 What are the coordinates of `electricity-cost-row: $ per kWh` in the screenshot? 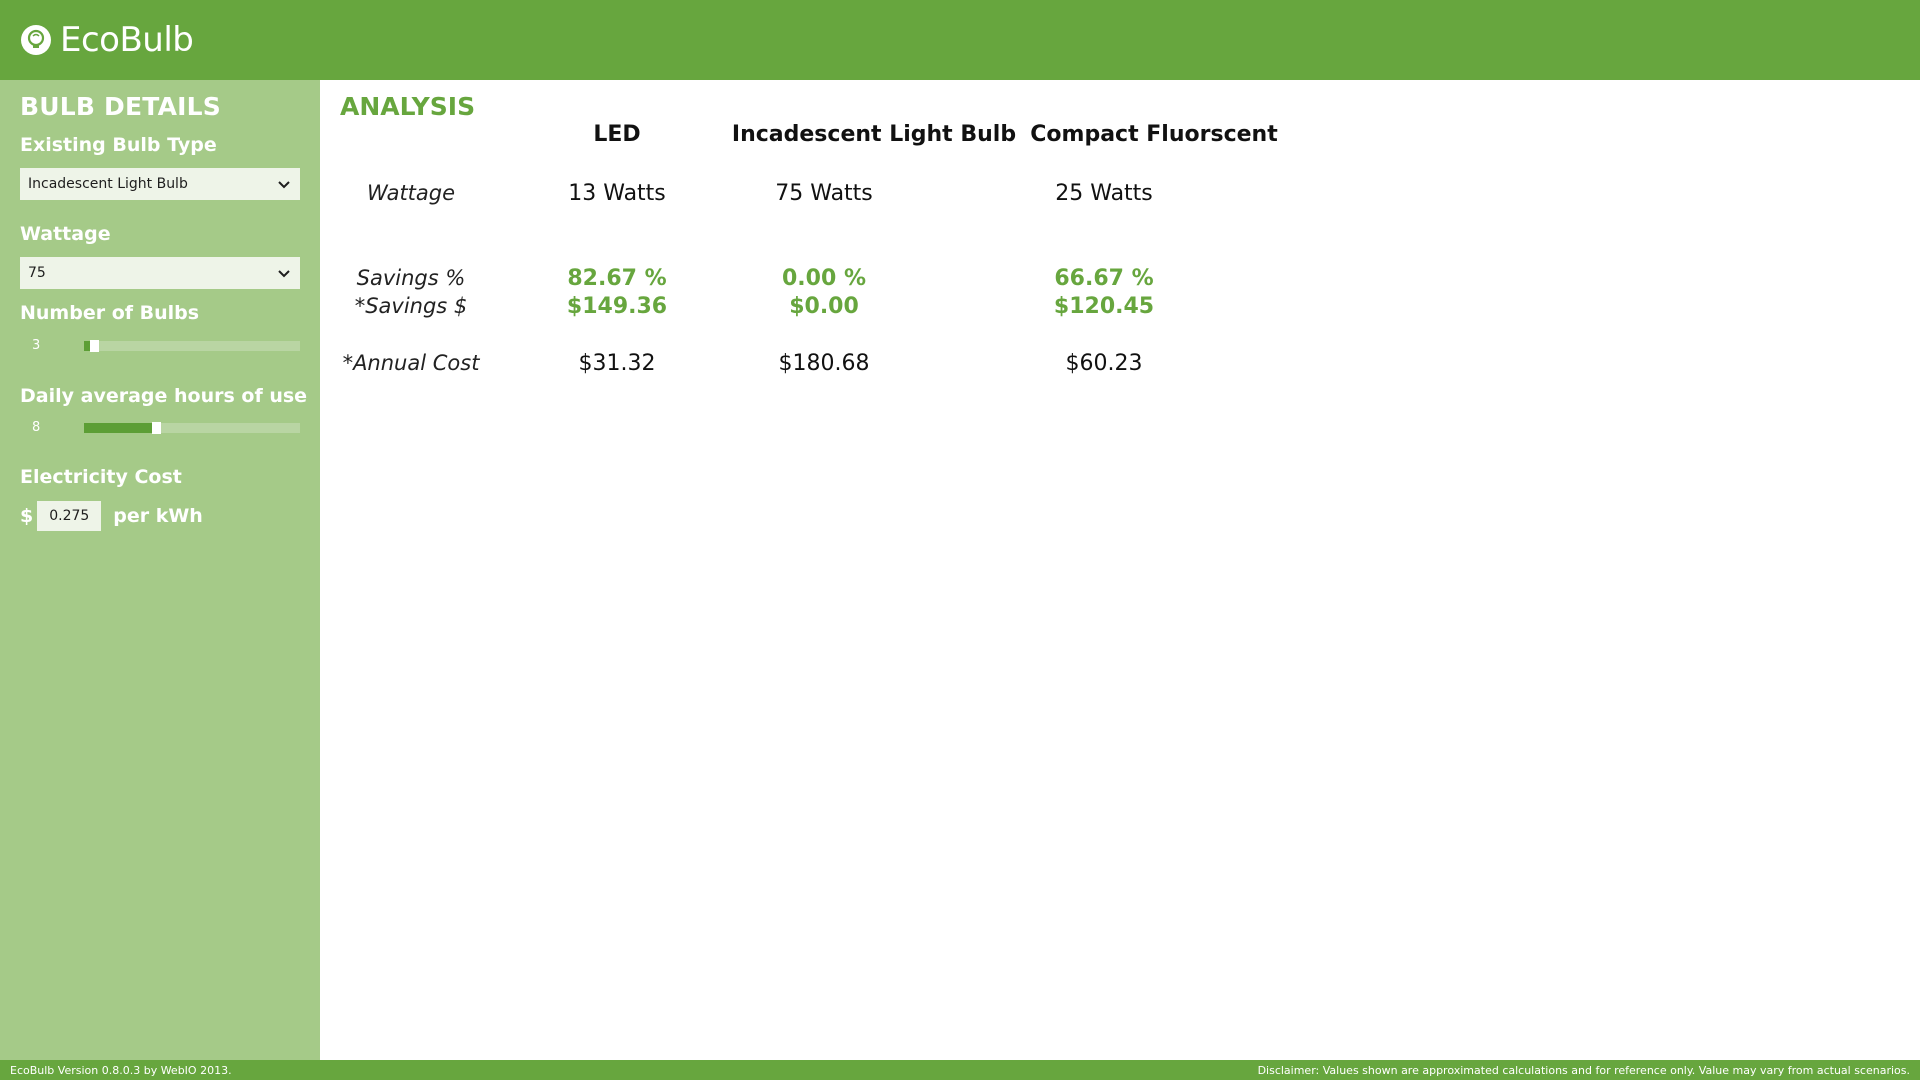 It's located at (111, 516).